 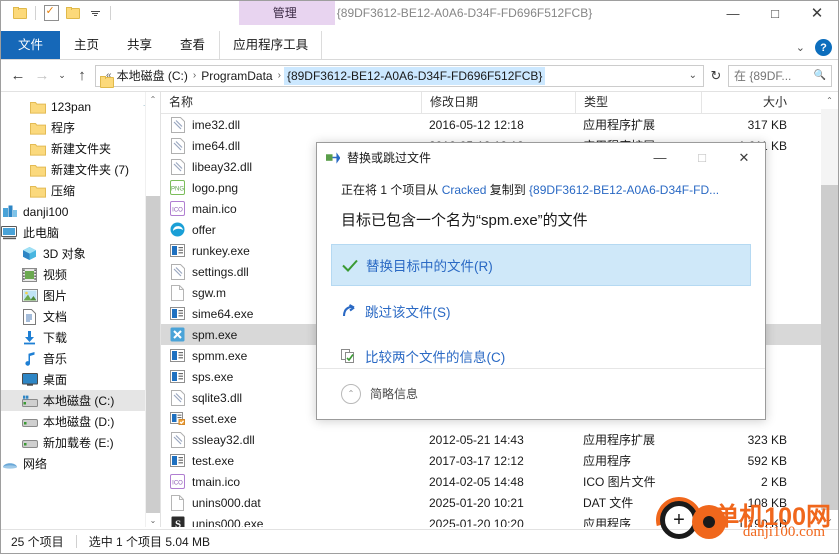 What do you see at coordinates (271, 45) in the screenshot?
I see `tab-application-tools: 应用程序工具` at bounding box center [271, 45].